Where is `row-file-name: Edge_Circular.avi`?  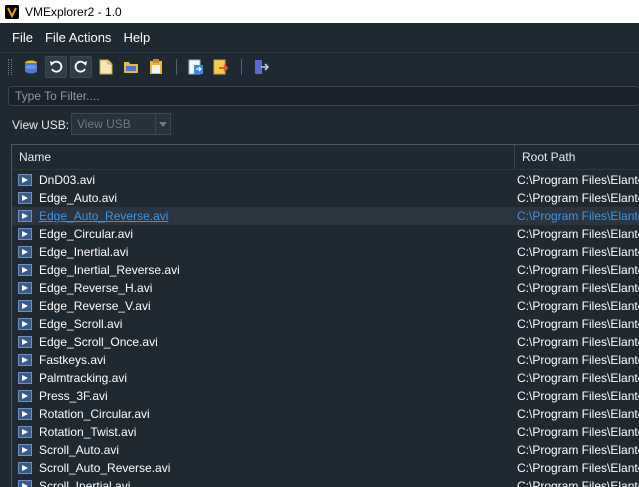 row-file-name: Edge_Circular.avi is located at coordinates (86, 234).